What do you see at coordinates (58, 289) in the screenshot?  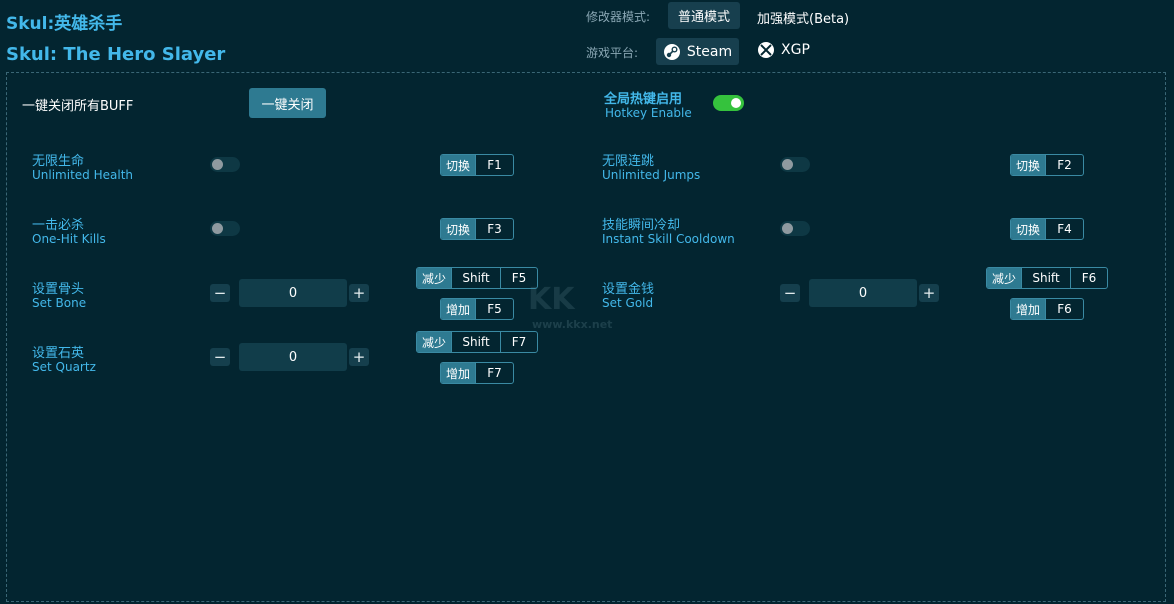 I see `value-label-cn: 设置骨头` at bounding box center [58, 289].